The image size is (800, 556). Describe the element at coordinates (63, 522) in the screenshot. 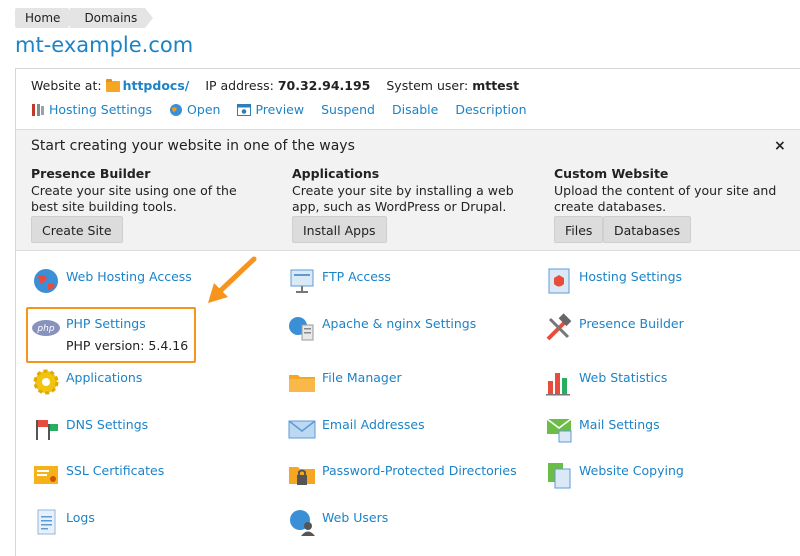

I see `tool-logs: Logs` at that location.